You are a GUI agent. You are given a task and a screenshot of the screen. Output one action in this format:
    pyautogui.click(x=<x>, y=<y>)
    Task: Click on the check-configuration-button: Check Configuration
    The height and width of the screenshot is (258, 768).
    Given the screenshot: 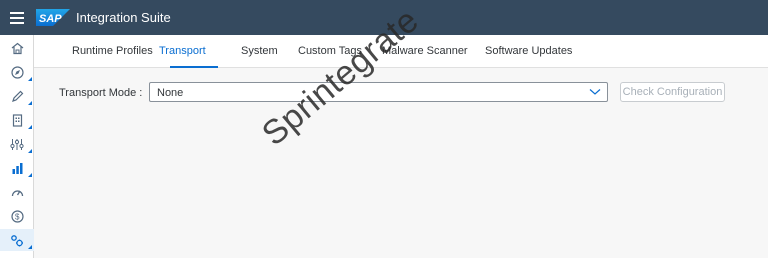 What is the action you would take?
    pyautogui.click(x=672, y=92)
    